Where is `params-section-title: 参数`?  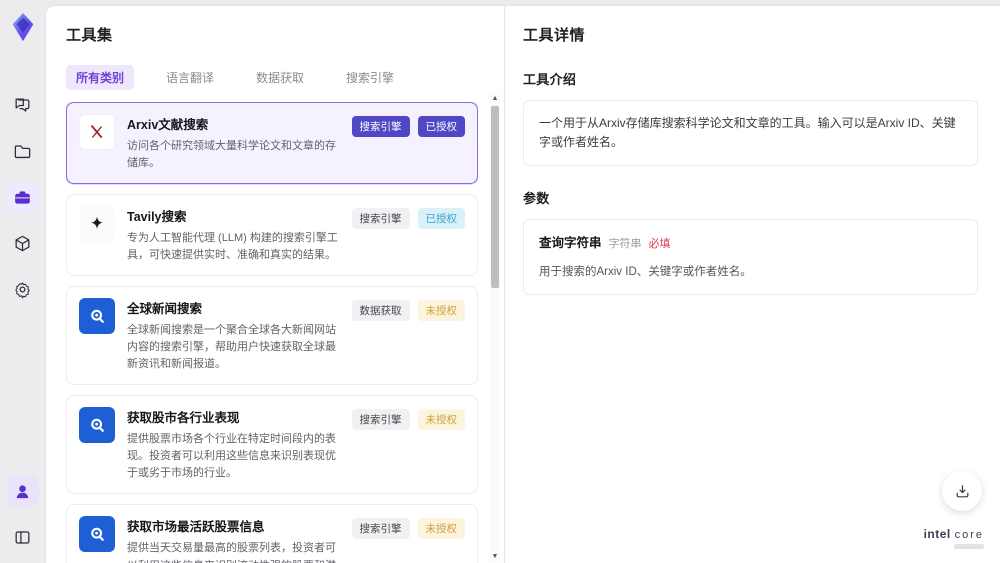 params-section-title: 参数 is located at coordinates (536, 199).